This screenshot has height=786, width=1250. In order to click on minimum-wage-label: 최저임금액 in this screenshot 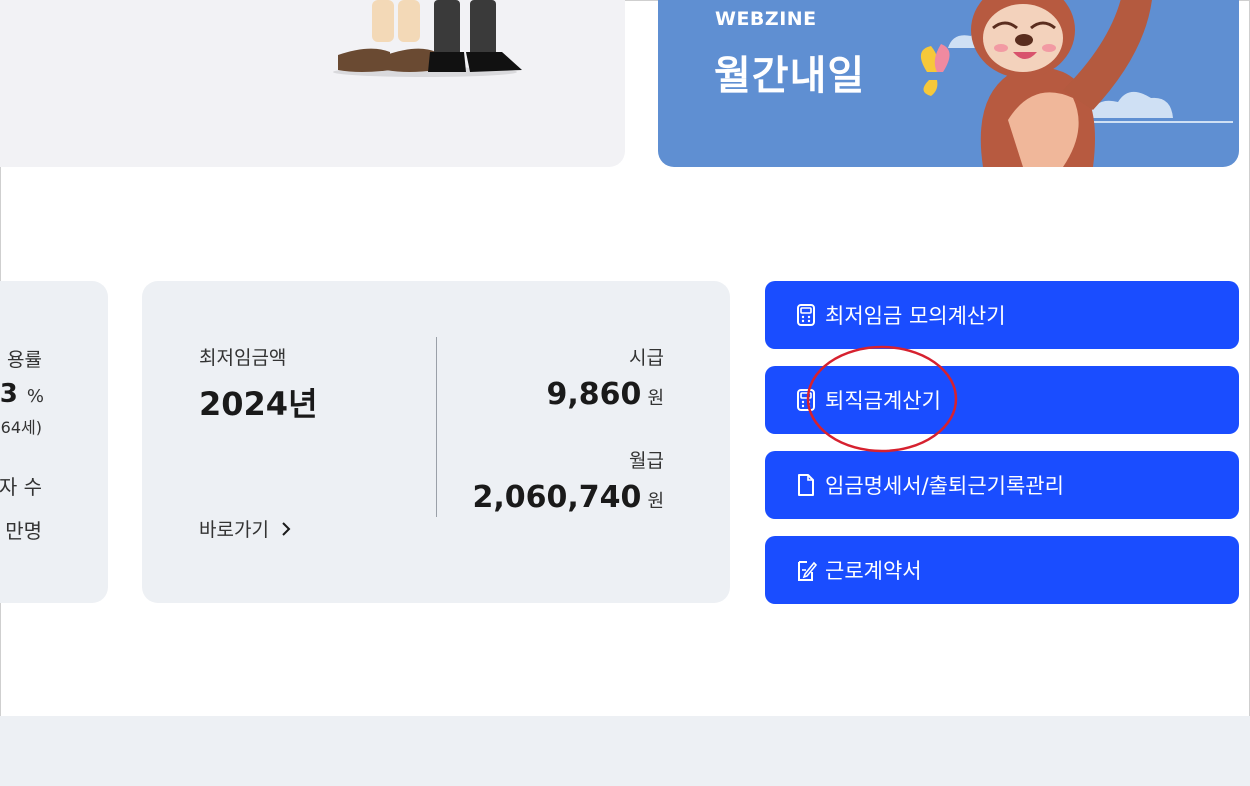, I will do `click(243, 358)`.